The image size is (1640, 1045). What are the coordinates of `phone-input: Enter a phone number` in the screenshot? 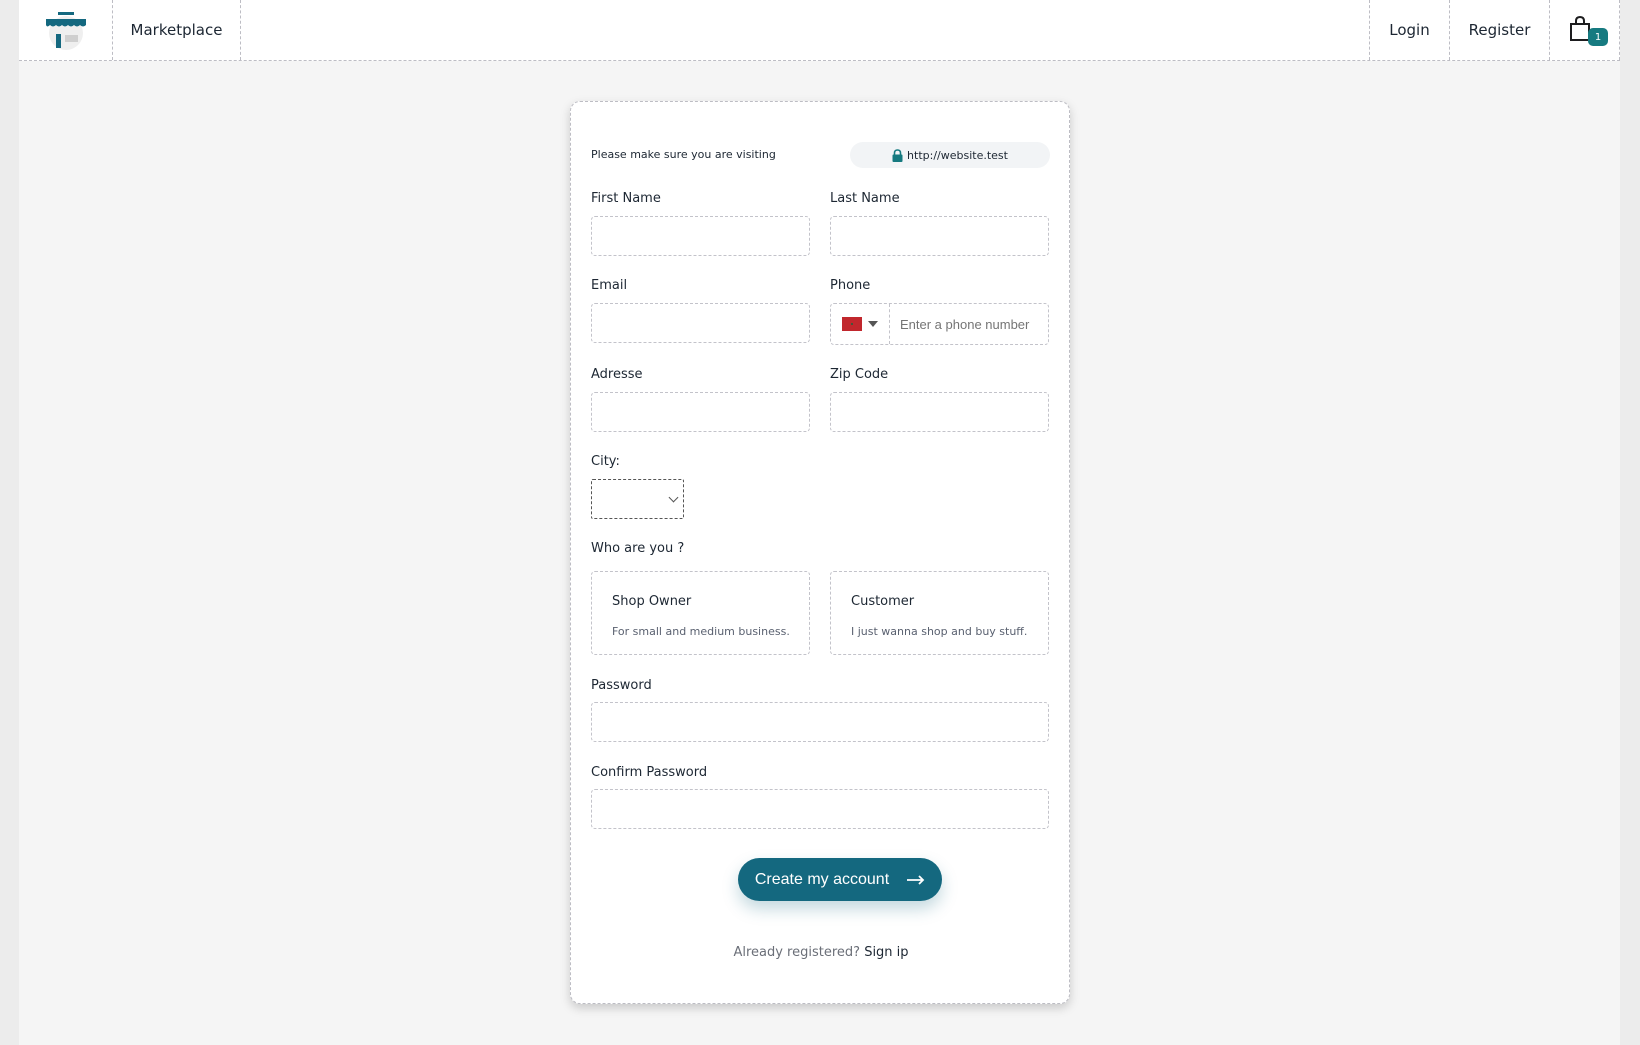 It's located at (959, 324).